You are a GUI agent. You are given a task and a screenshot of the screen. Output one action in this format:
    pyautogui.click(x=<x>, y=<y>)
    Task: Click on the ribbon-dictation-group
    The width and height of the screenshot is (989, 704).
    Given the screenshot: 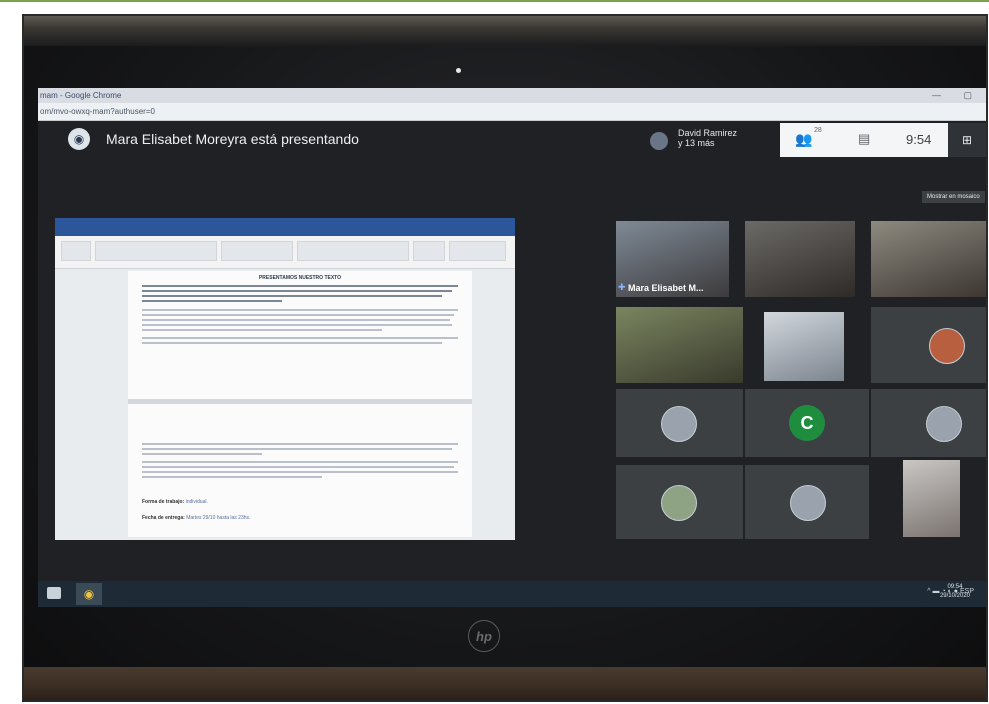 What is the action you would take?
    pyautogui.click(x=477, y=251)
    